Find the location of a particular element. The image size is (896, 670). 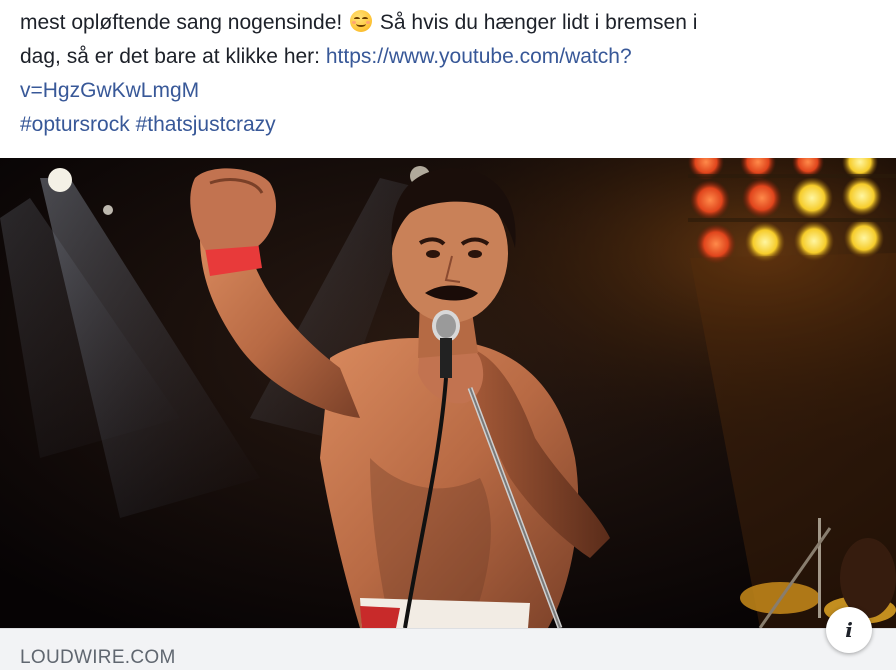

youtube-link-continued: v=HgzGwKwLmgM is located at coordinates (109, 90).